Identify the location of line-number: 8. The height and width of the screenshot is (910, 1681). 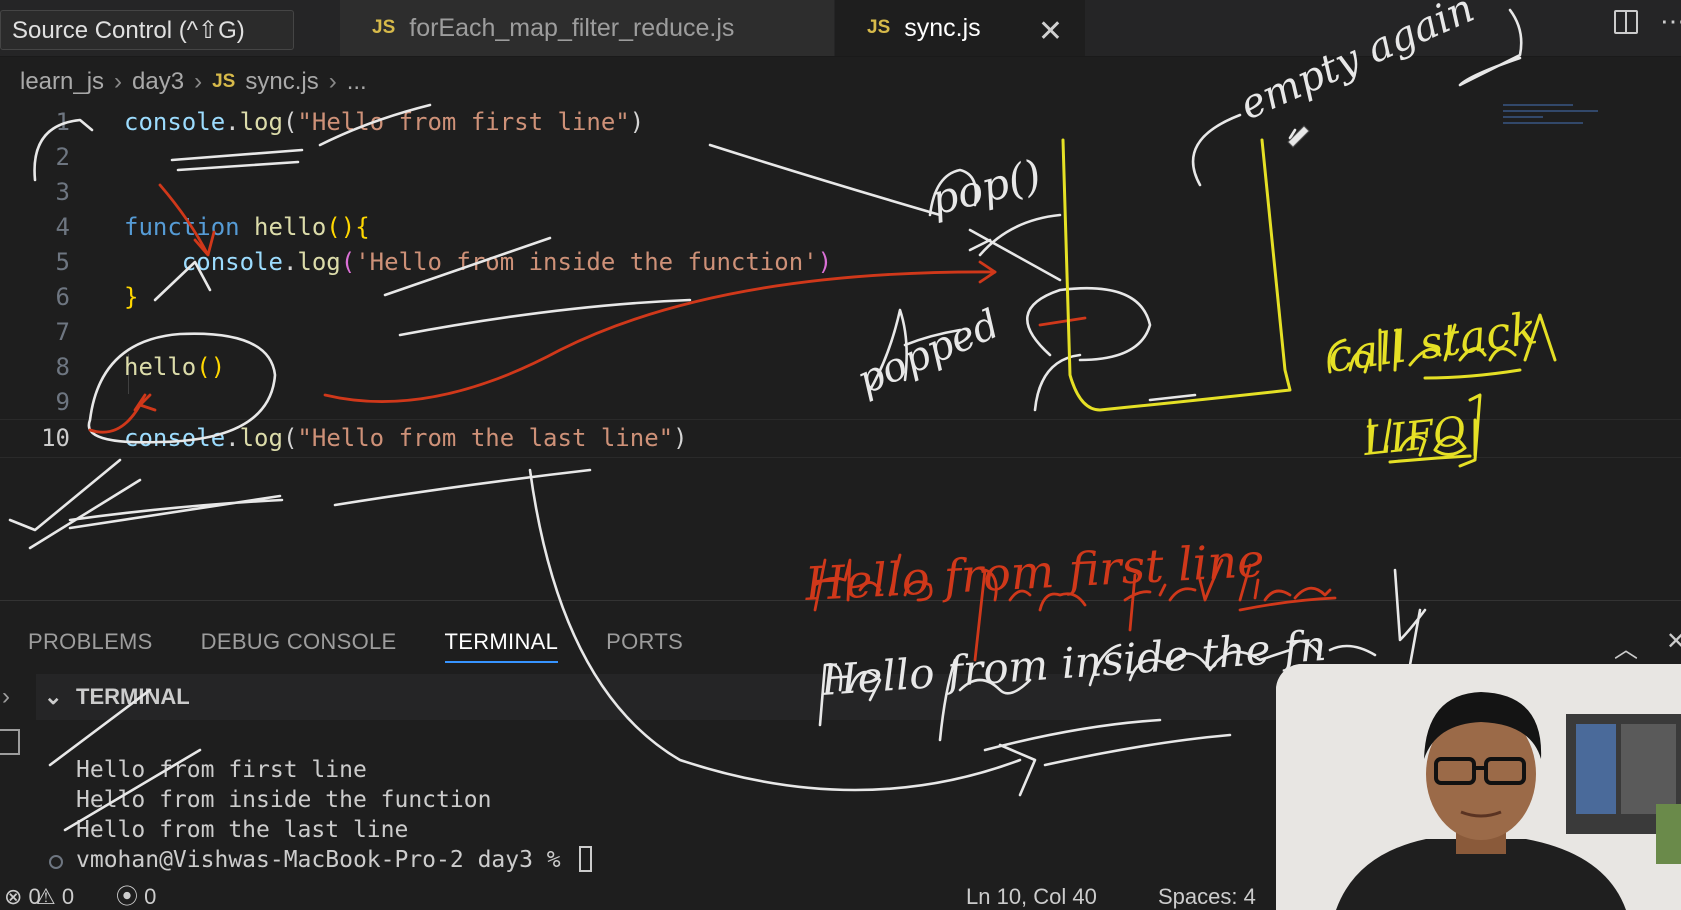
(62, 367).